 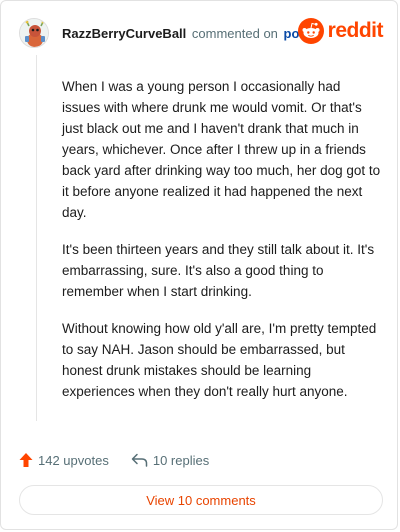 I want to click on replies-button: 10 replies, so click(x=170, y=460).